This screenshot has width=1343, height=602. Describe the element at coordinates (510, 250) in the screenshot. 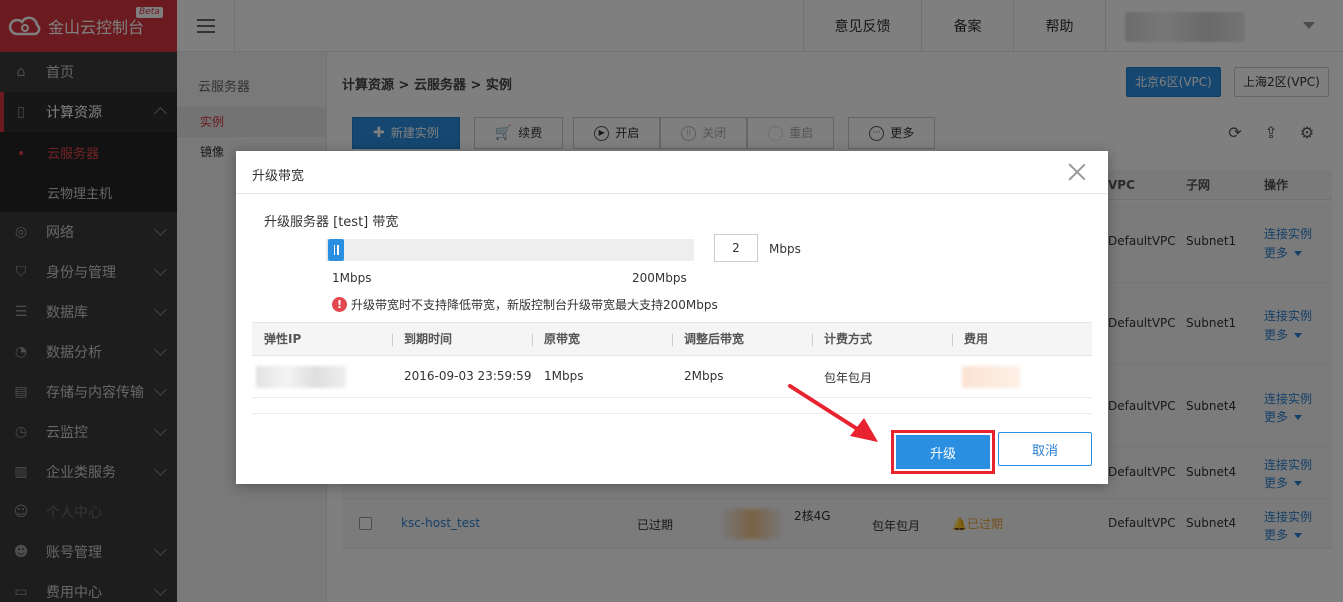

I see `bandwidth-slider` at that location.